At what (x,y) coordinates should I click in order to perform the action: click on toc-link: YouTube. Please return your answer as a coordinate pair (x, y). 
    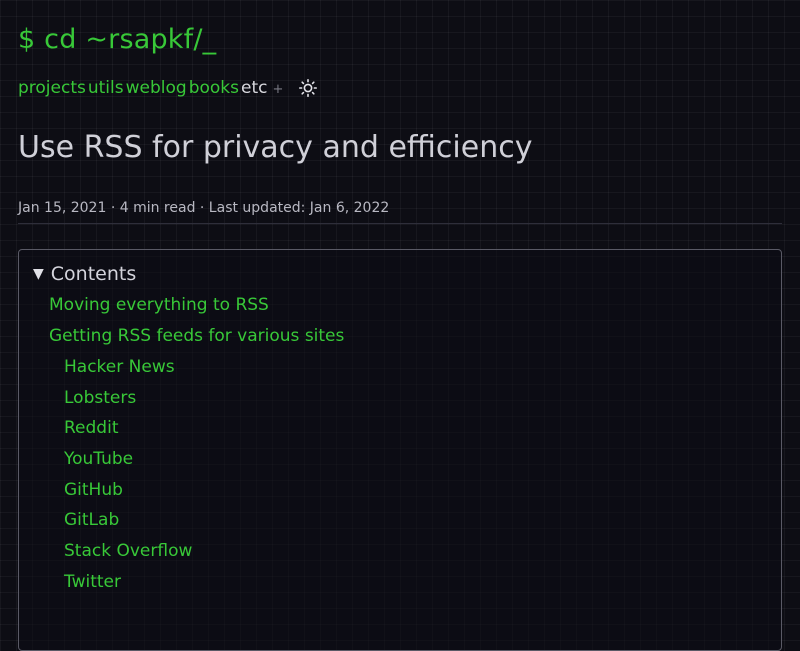
    Looking at the image, I should click on (98, 459).